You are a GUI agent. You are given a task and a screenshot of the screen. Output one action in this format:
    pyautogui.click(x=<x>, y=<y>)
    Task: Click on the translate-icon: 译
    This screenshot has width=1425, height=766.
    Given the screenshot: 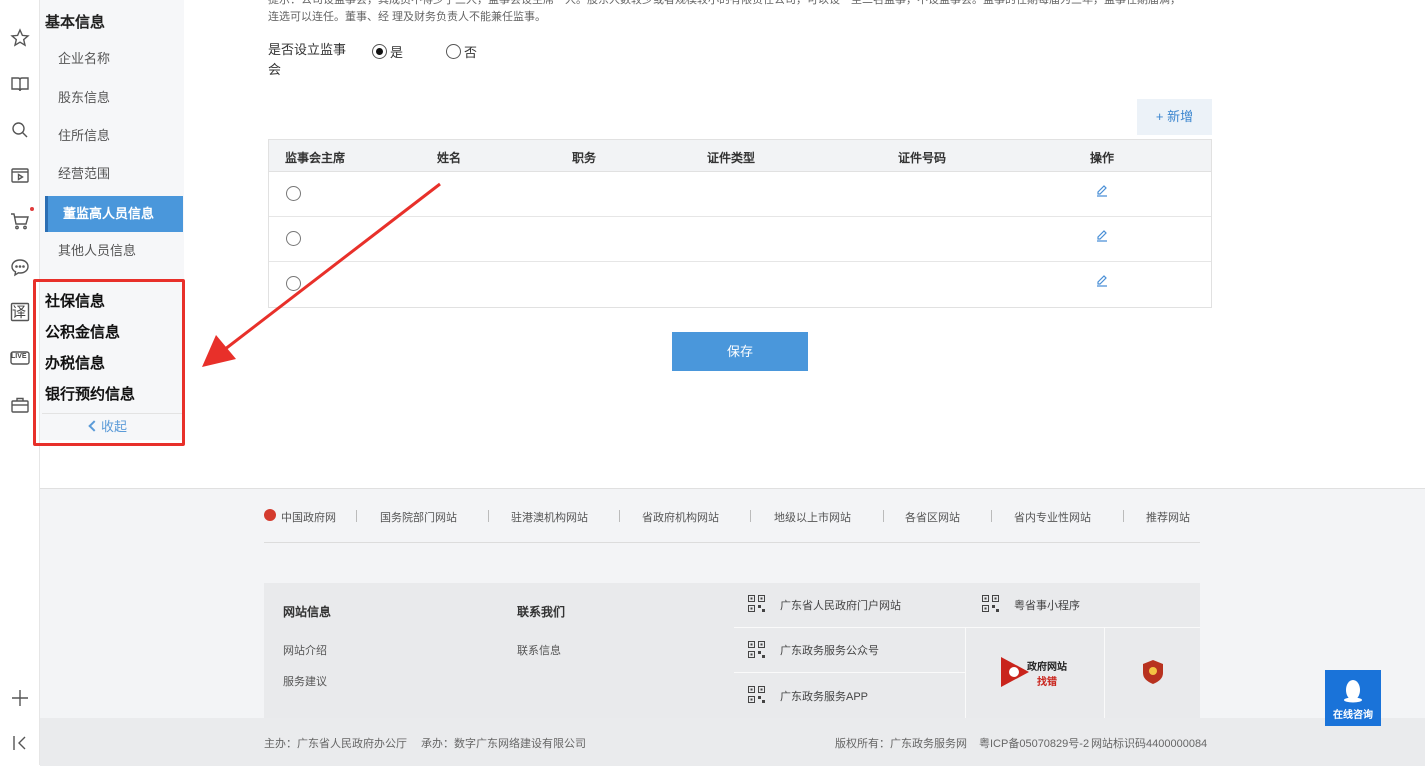 What is the action you would take?
    pyautogui.click(x=20, y=312)
    